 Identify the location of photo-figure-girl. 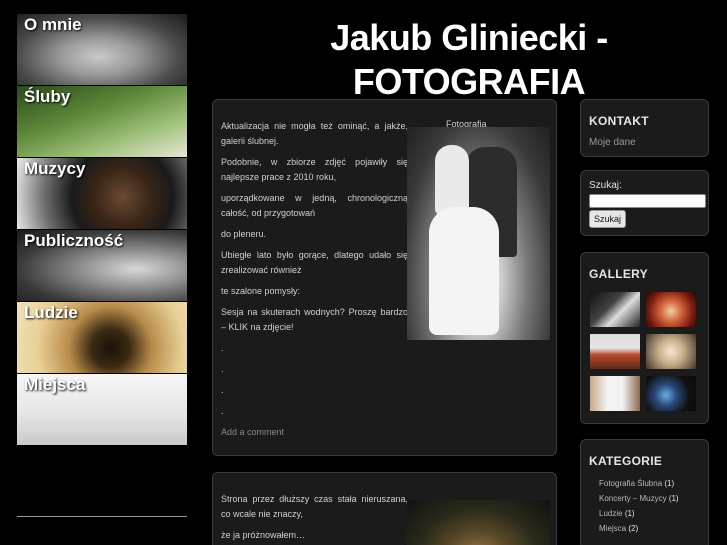
(464, 271).